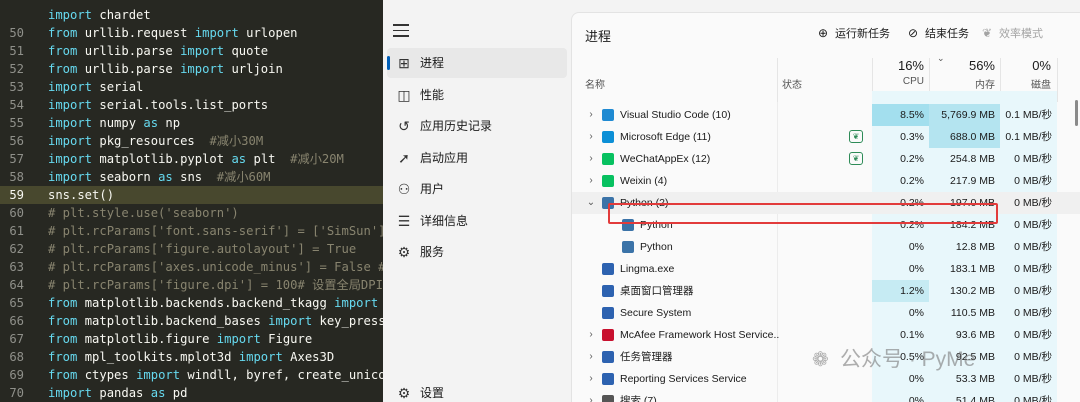 Image resolution: width=1080 pixels, height=402 pixels. What do you see at coordinates (477, 189) in the screenshot?
I see `sidebar-item-users: ⚇ 用户` at bounding box center [477, 189].